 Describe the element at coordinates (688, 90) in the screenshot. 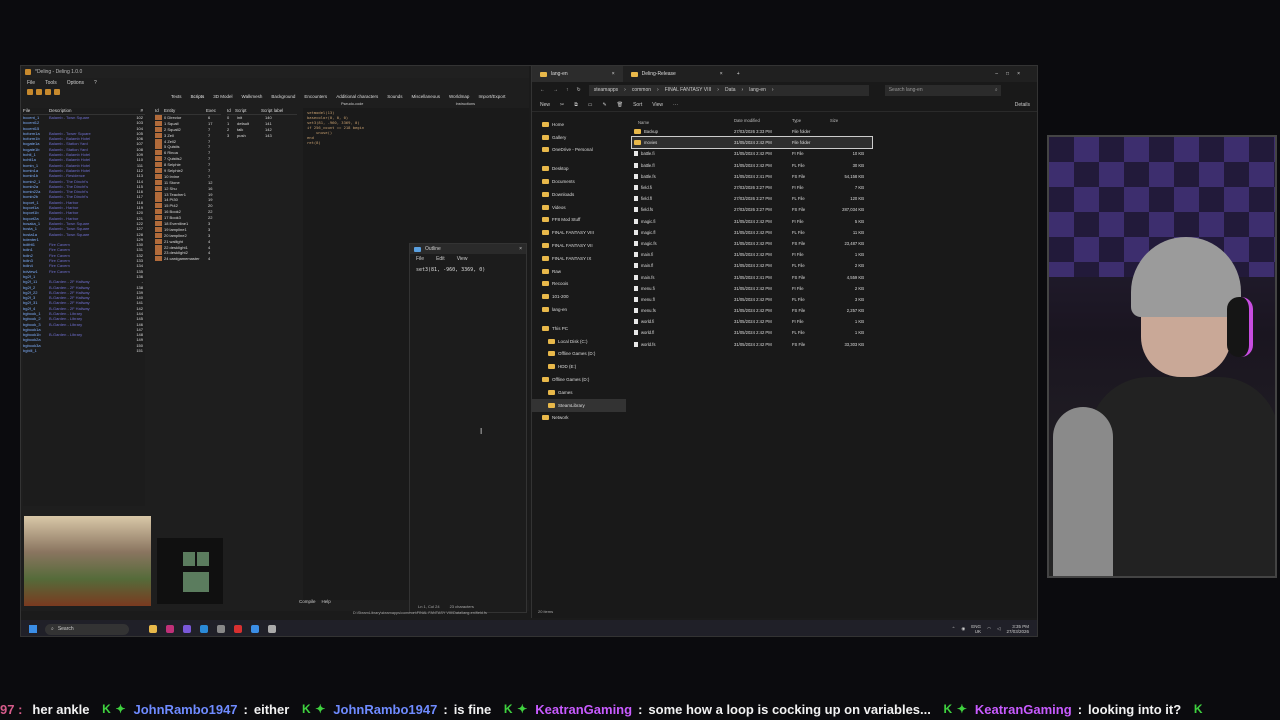

I see `breadcrumb-item: FINAL FANTASY VIII` at that location.